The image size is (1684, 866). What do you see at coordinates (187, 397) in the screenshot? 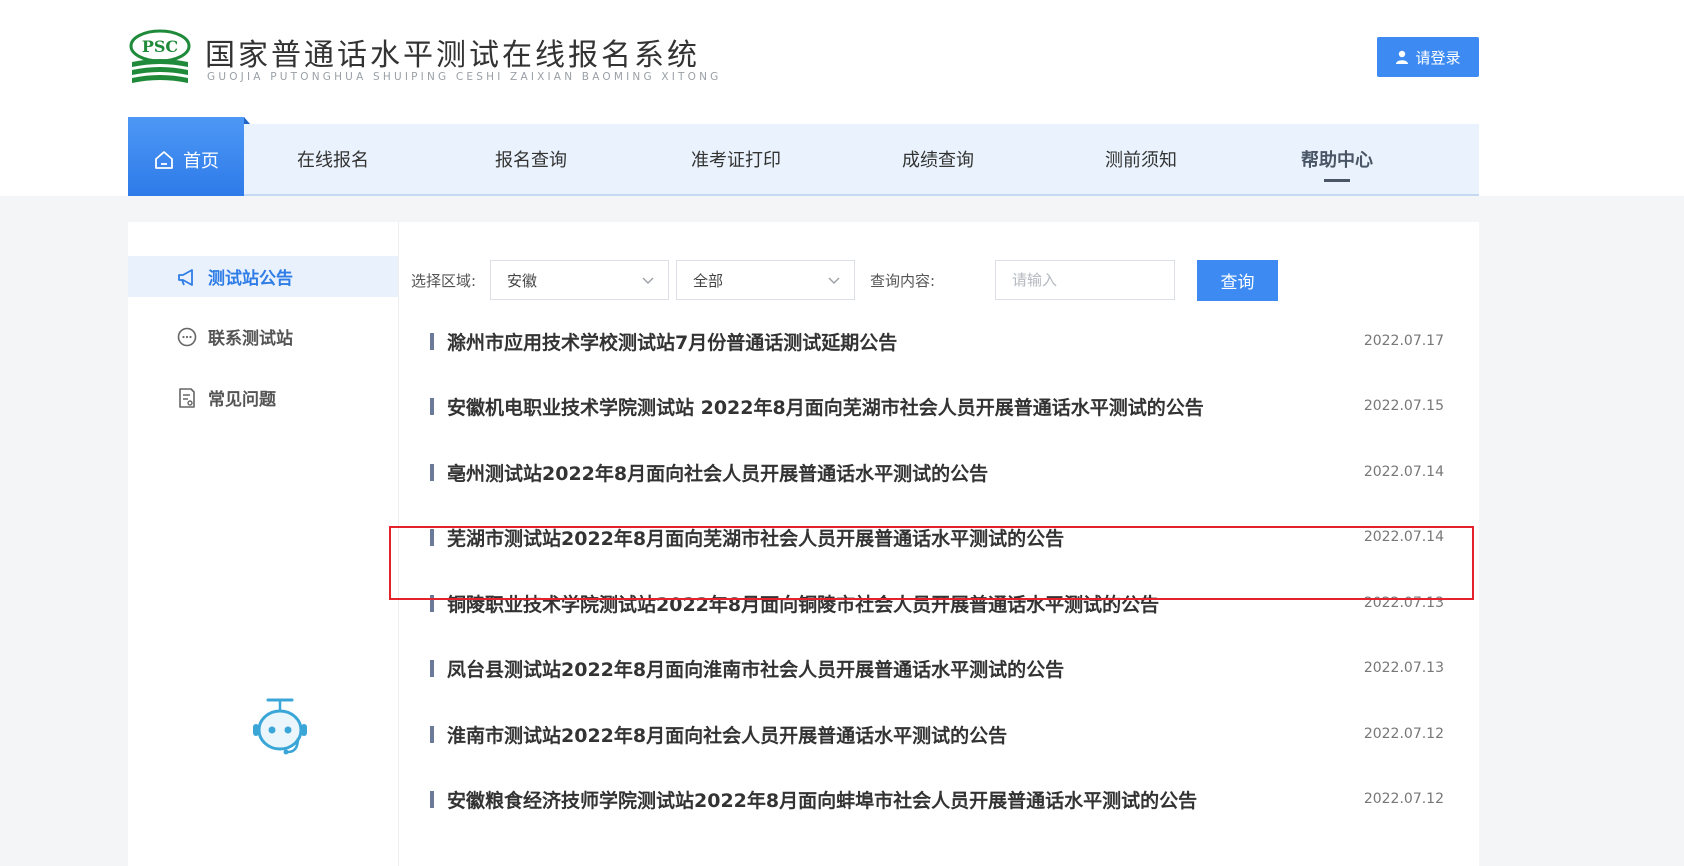
I see `document-icon` at bounding box center [187, 397].